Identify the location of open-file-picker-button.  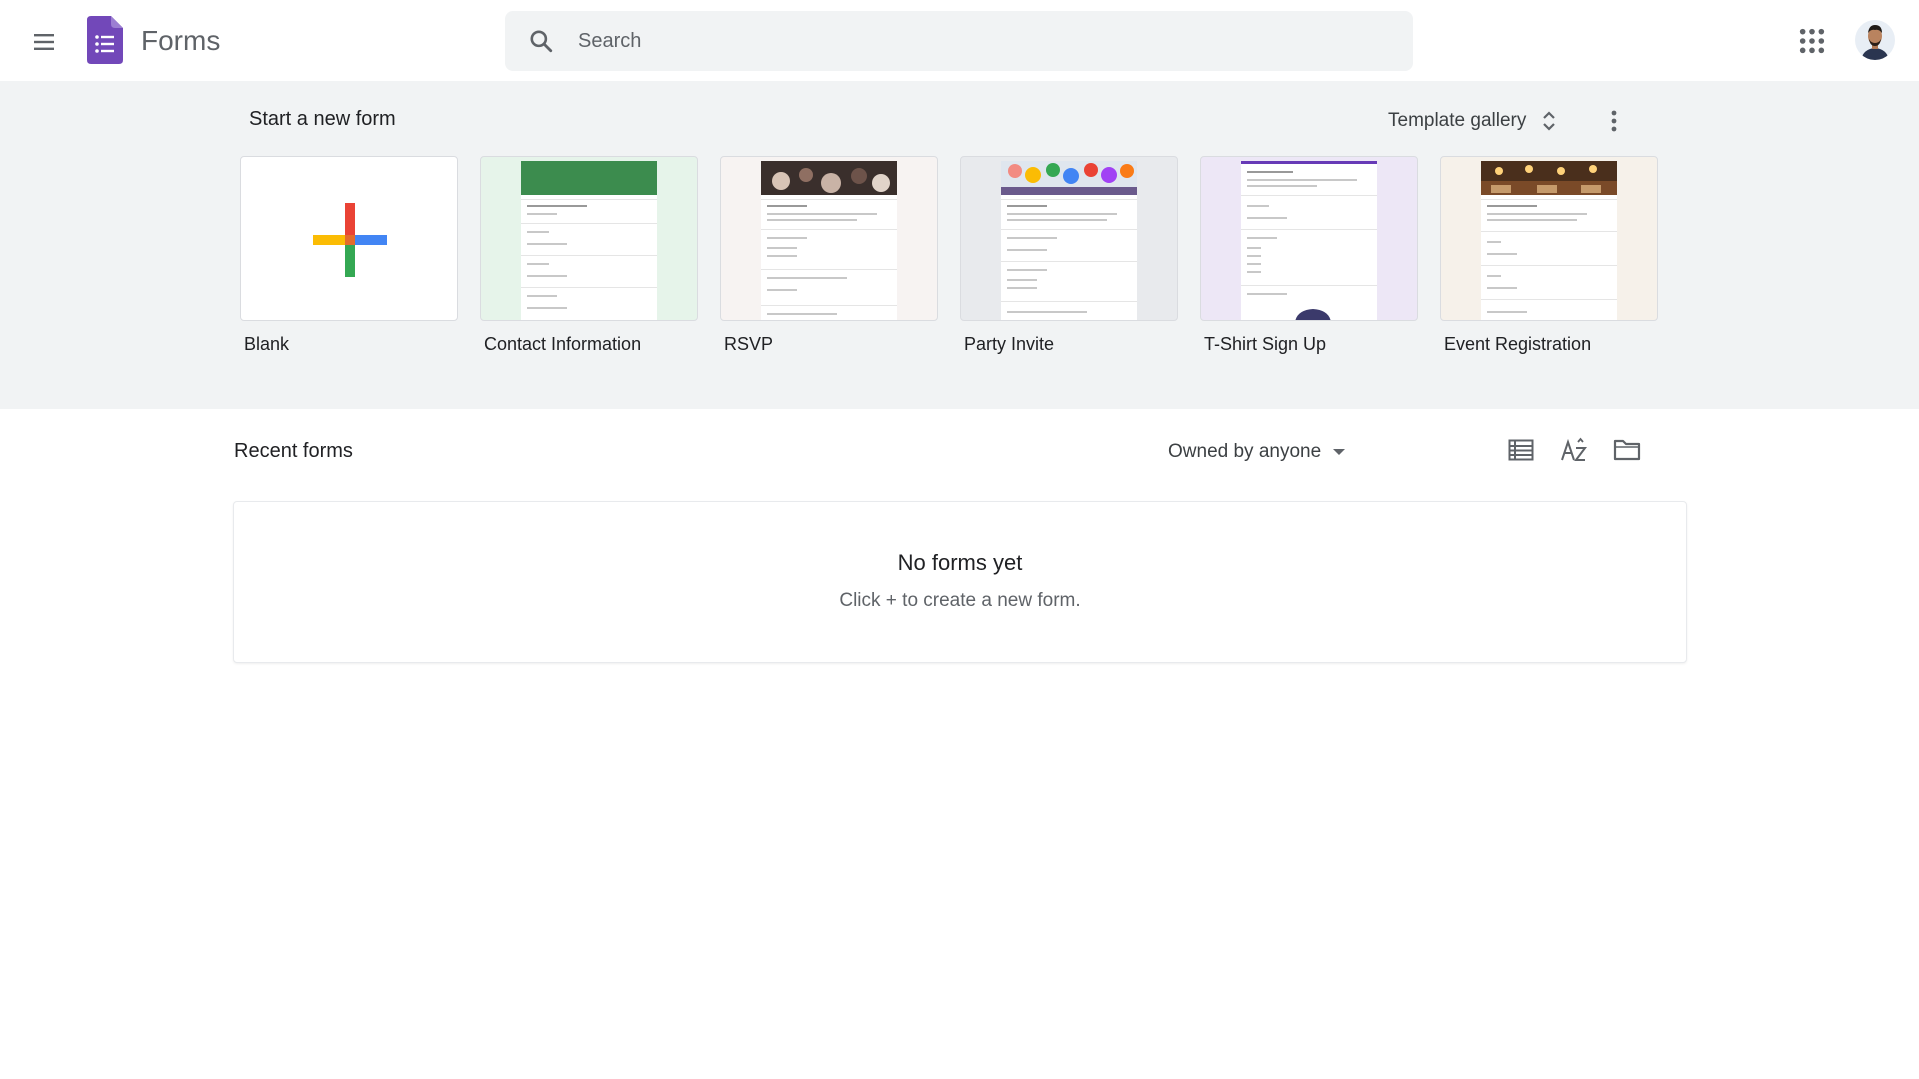
(1627, 450).